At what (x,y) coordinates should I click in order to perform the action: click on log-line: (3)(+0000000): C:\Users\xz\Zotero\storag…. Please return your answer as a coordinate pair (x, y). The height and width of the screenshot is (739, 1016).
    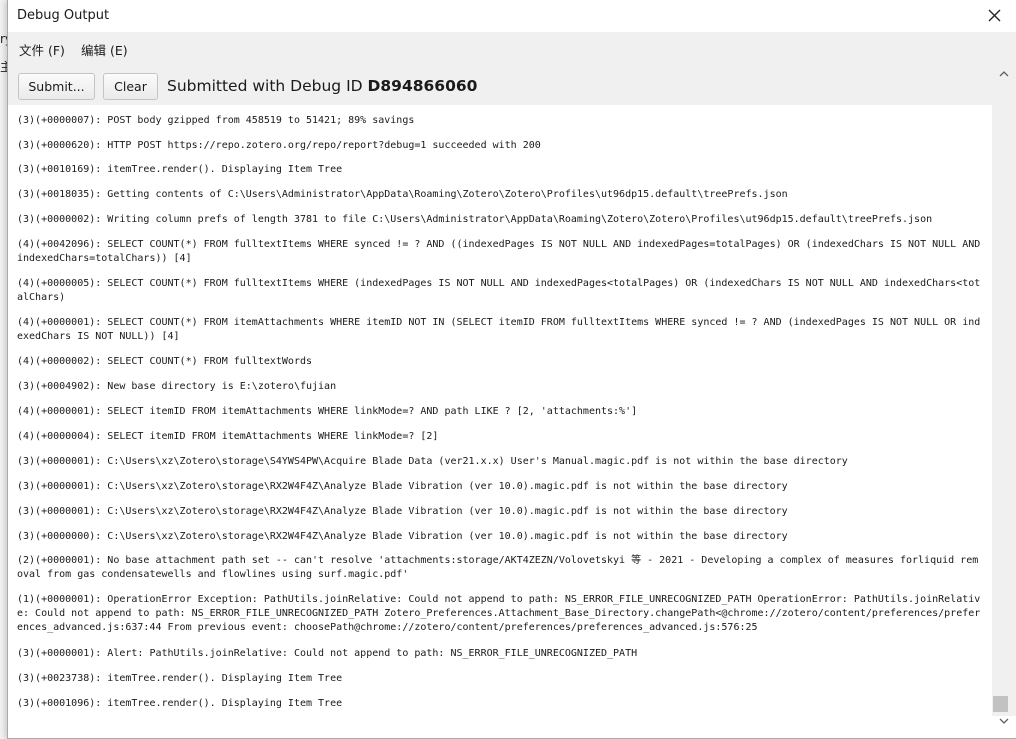
    Looking at the image, I should click on (402, 536).